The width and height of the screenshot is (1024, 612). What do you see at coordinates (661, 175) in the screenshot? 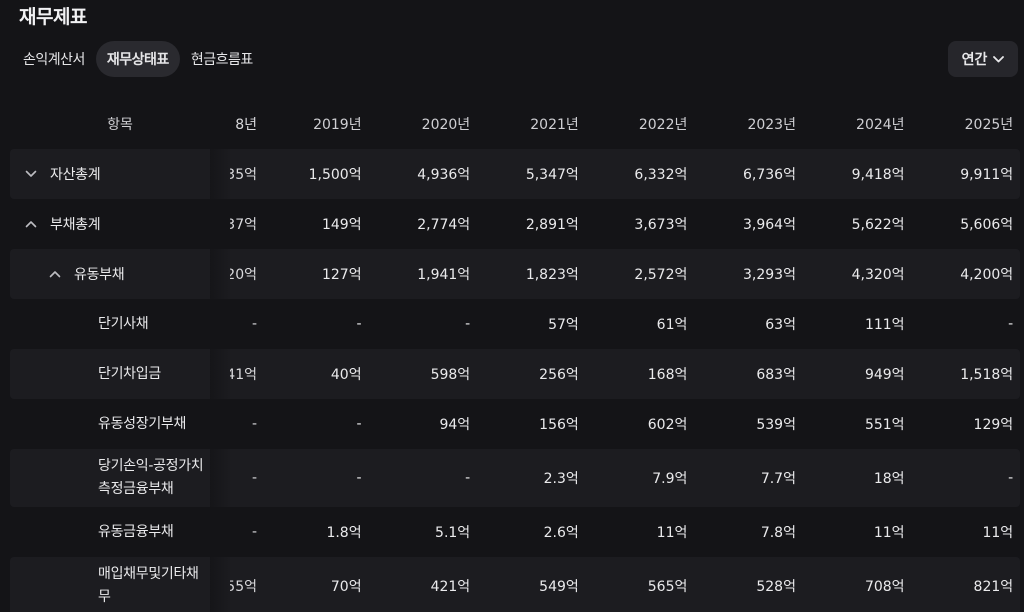
I see `table-cell: 6,332억` at bounding box center [661, 175].